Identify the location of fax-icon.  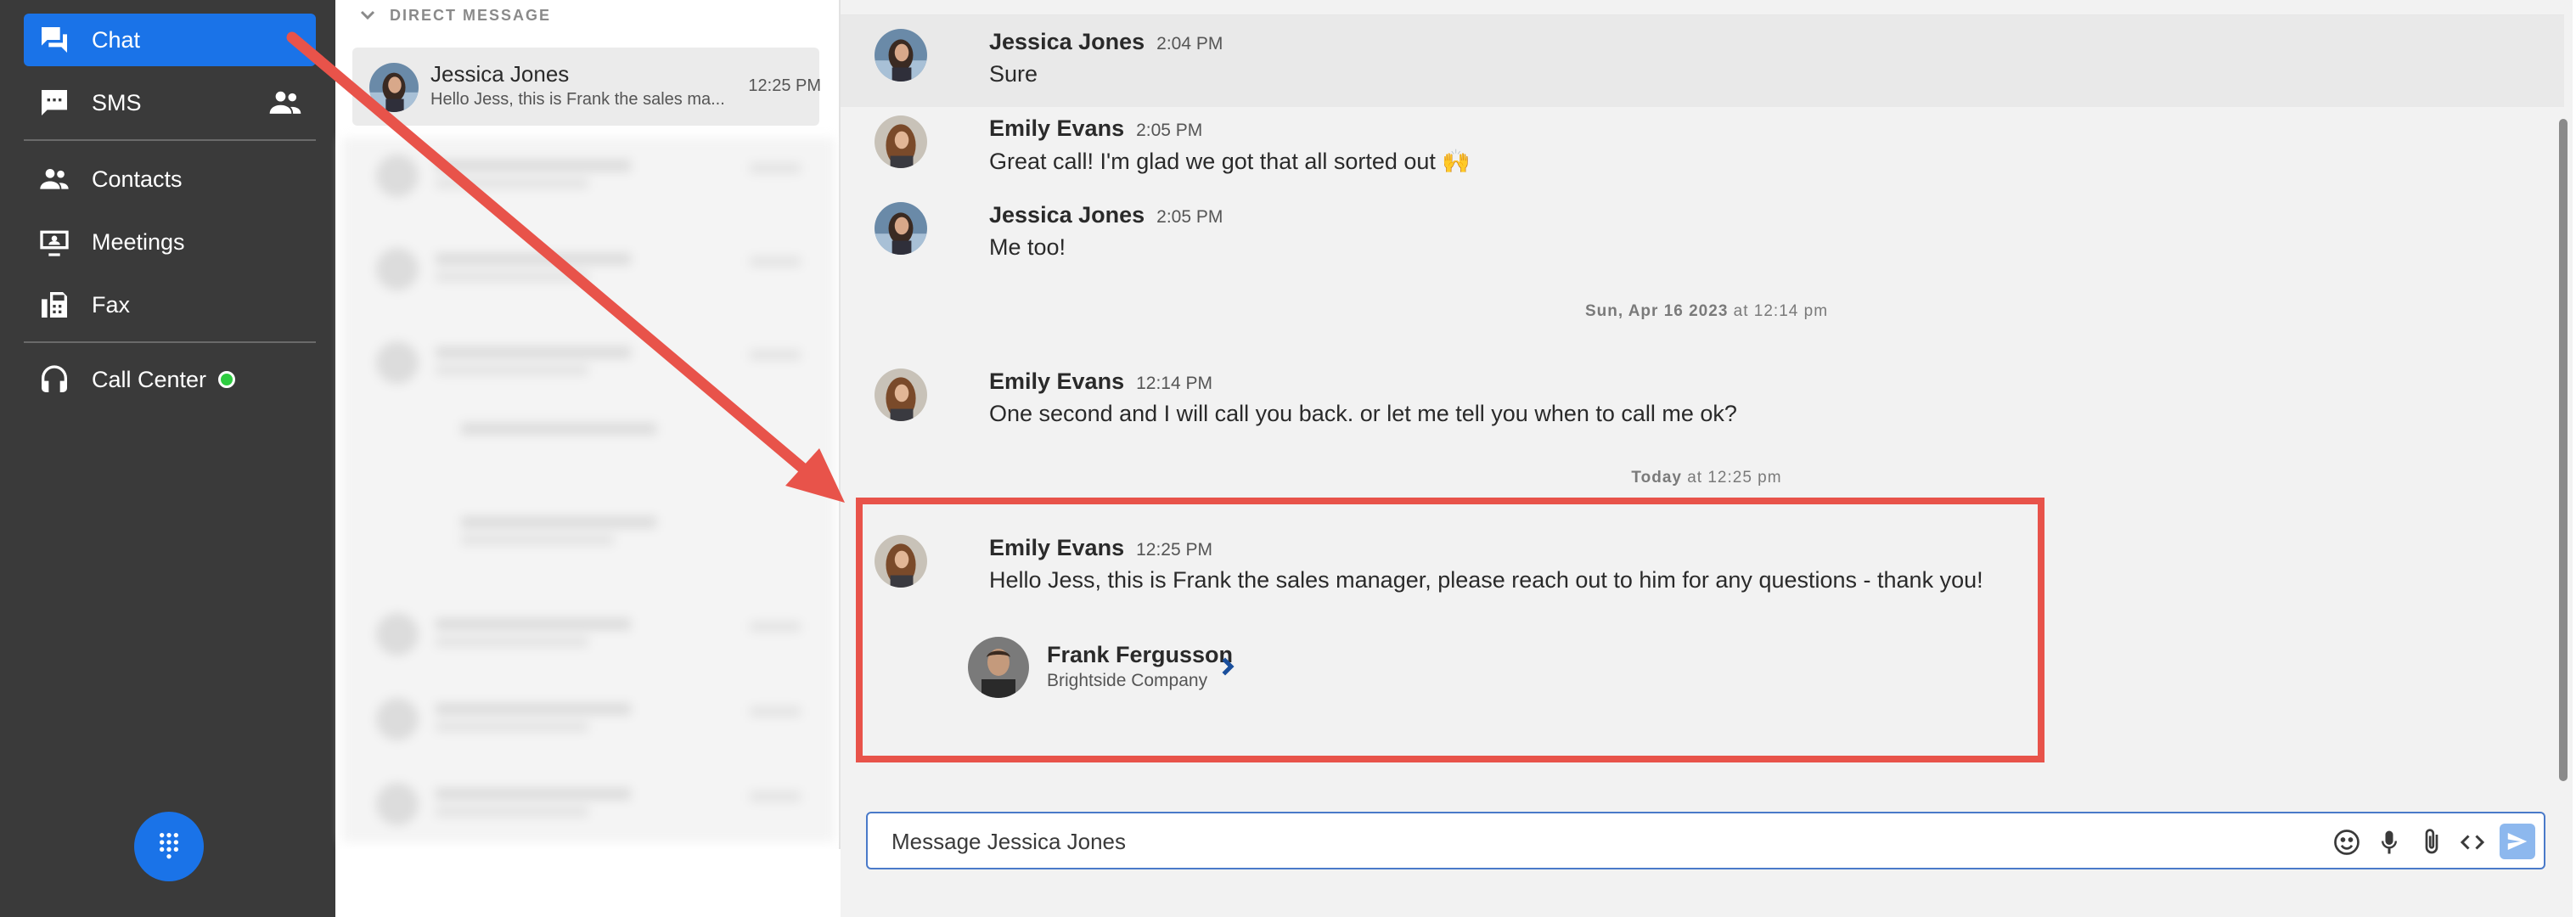
(54, 304).